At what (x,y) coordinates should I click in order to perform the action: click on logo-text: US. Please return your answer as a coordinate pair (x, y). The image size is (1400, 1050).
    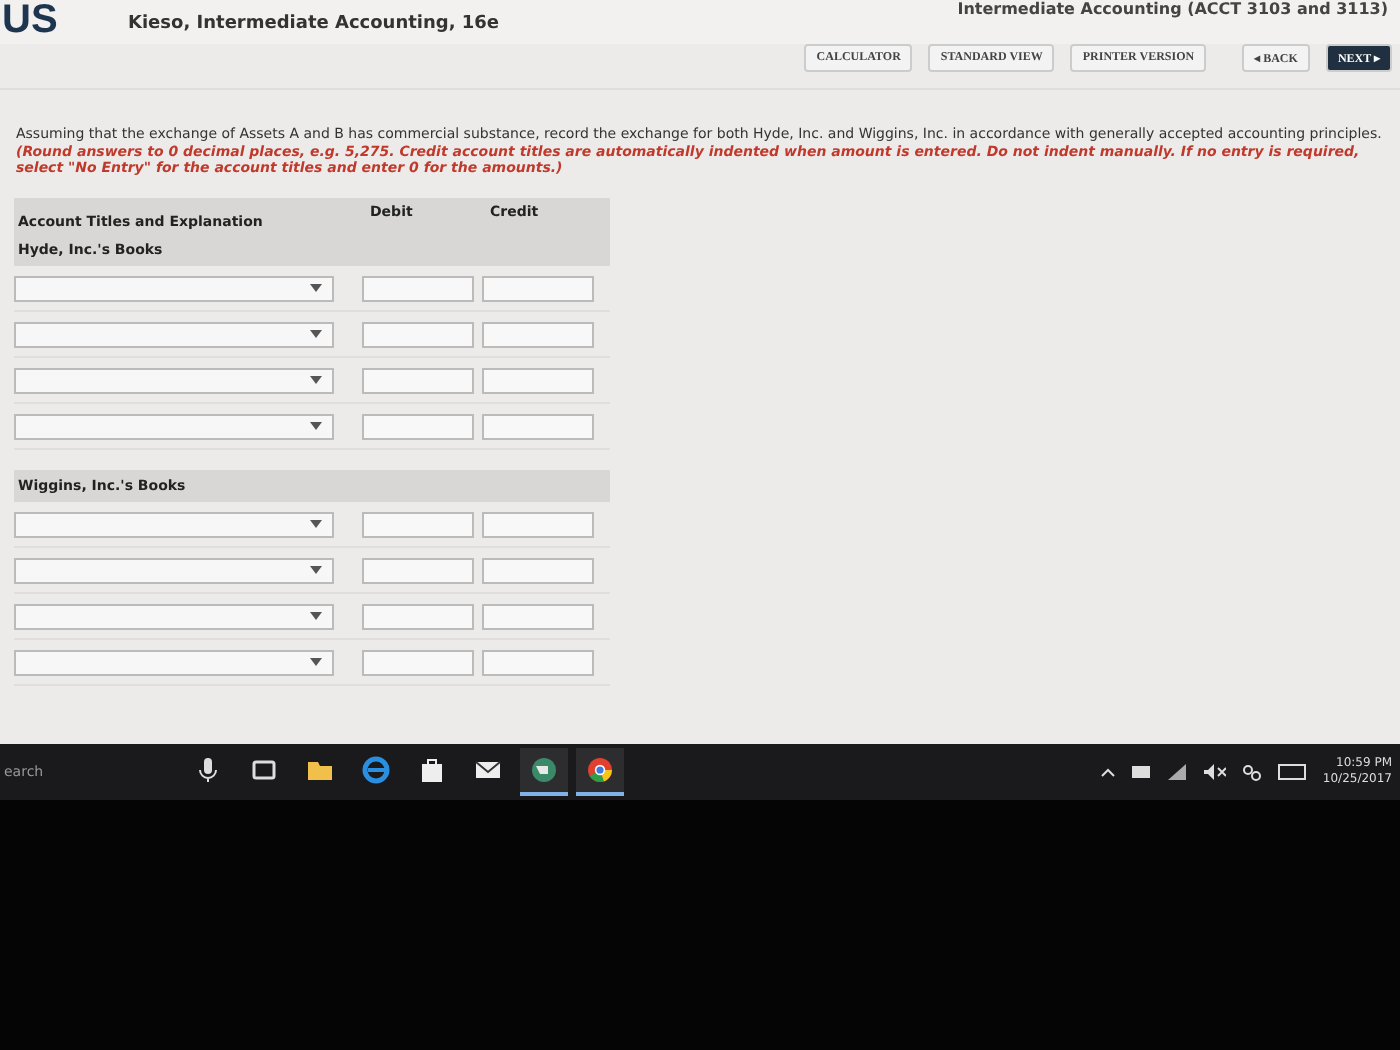
    Looking at the image, I should click on (31, 20).